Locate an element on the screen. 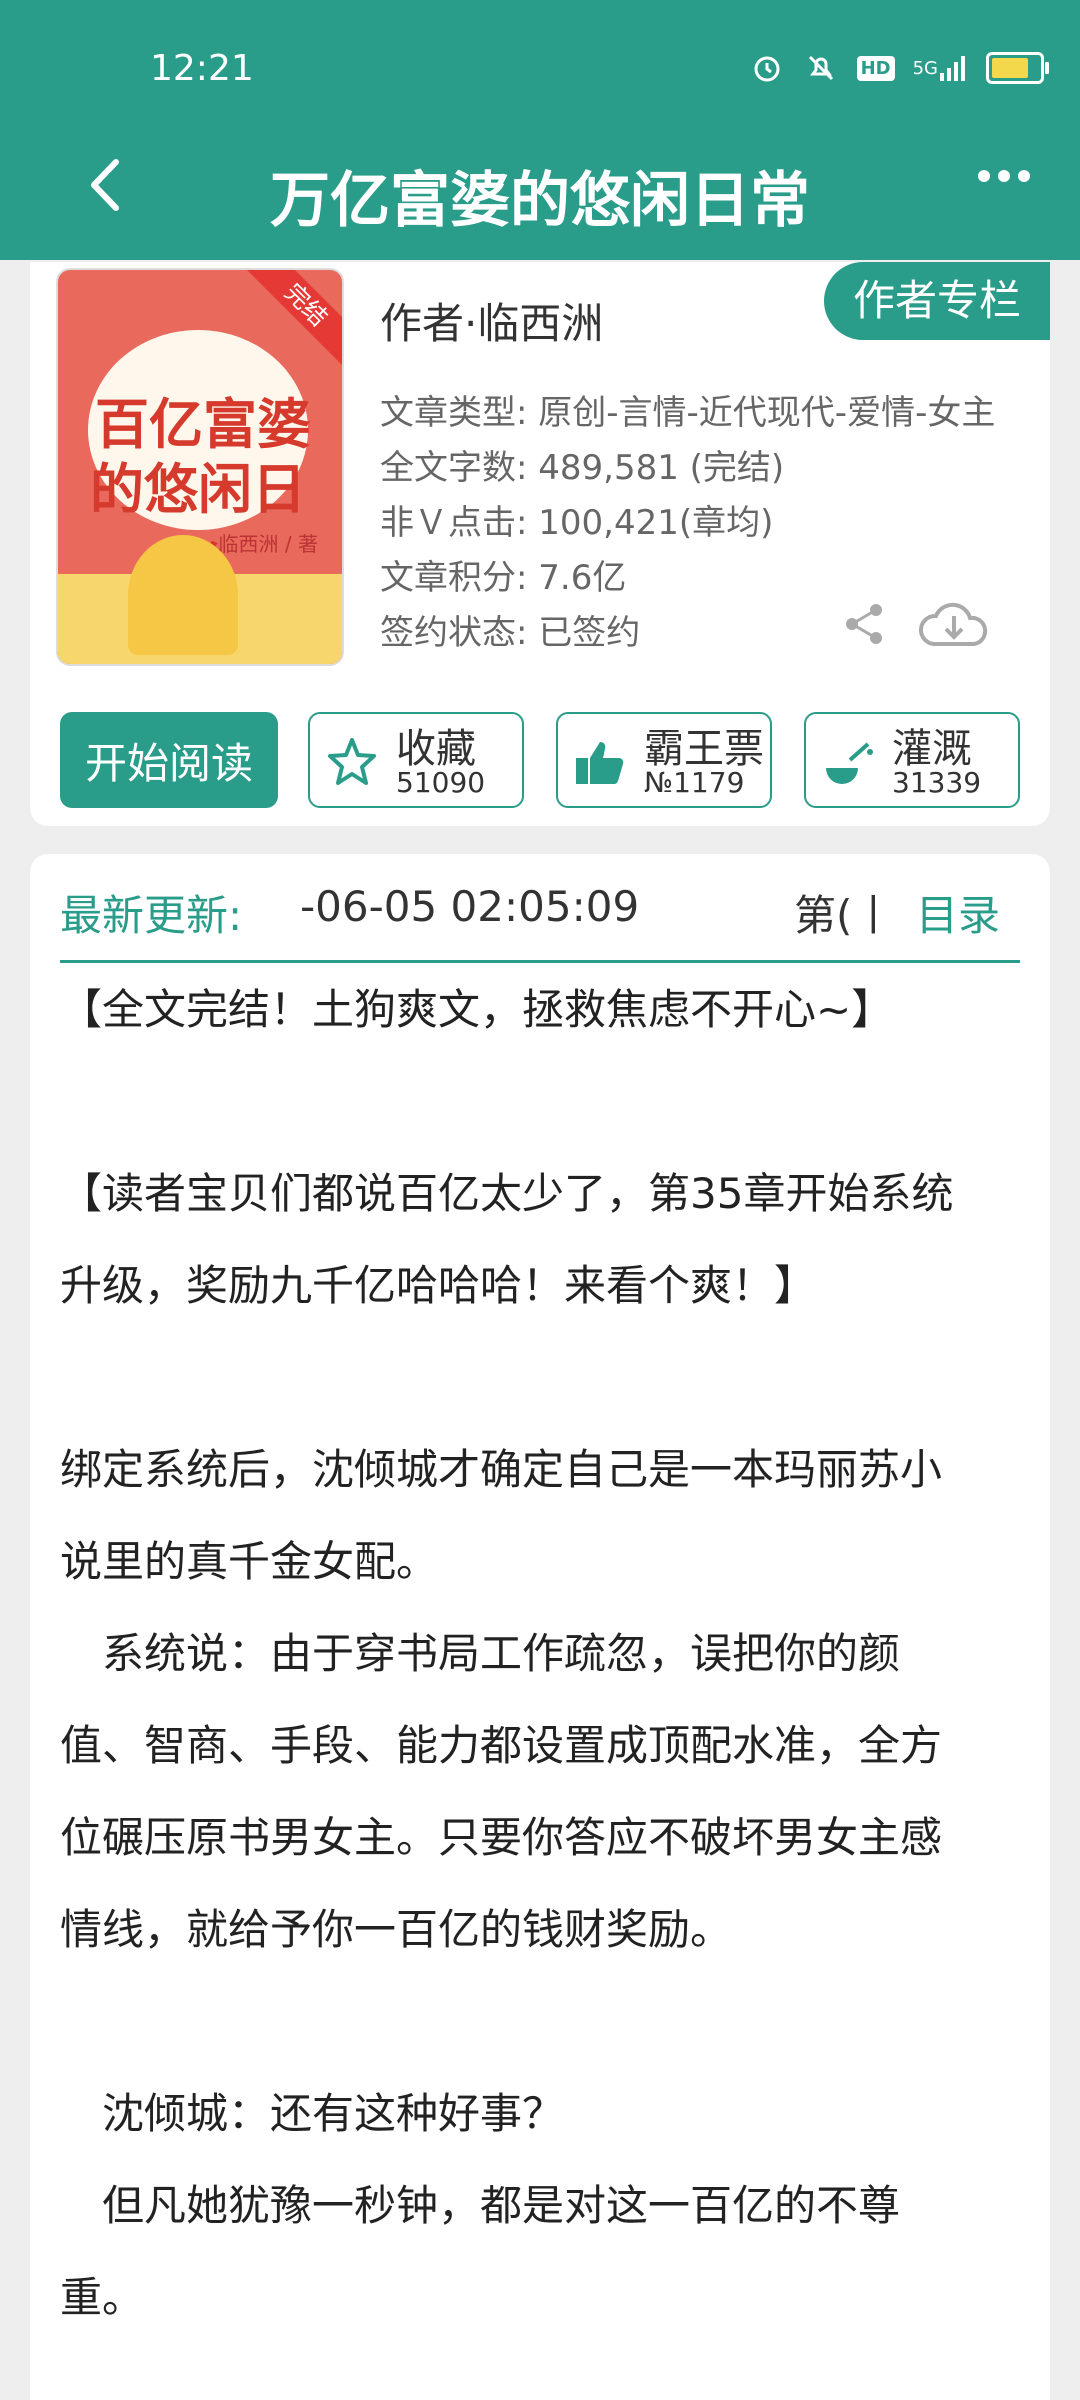 The image size is (1080, 2400). cover-signature: 临西洲 / 著 is located at coordinates (268, 544).